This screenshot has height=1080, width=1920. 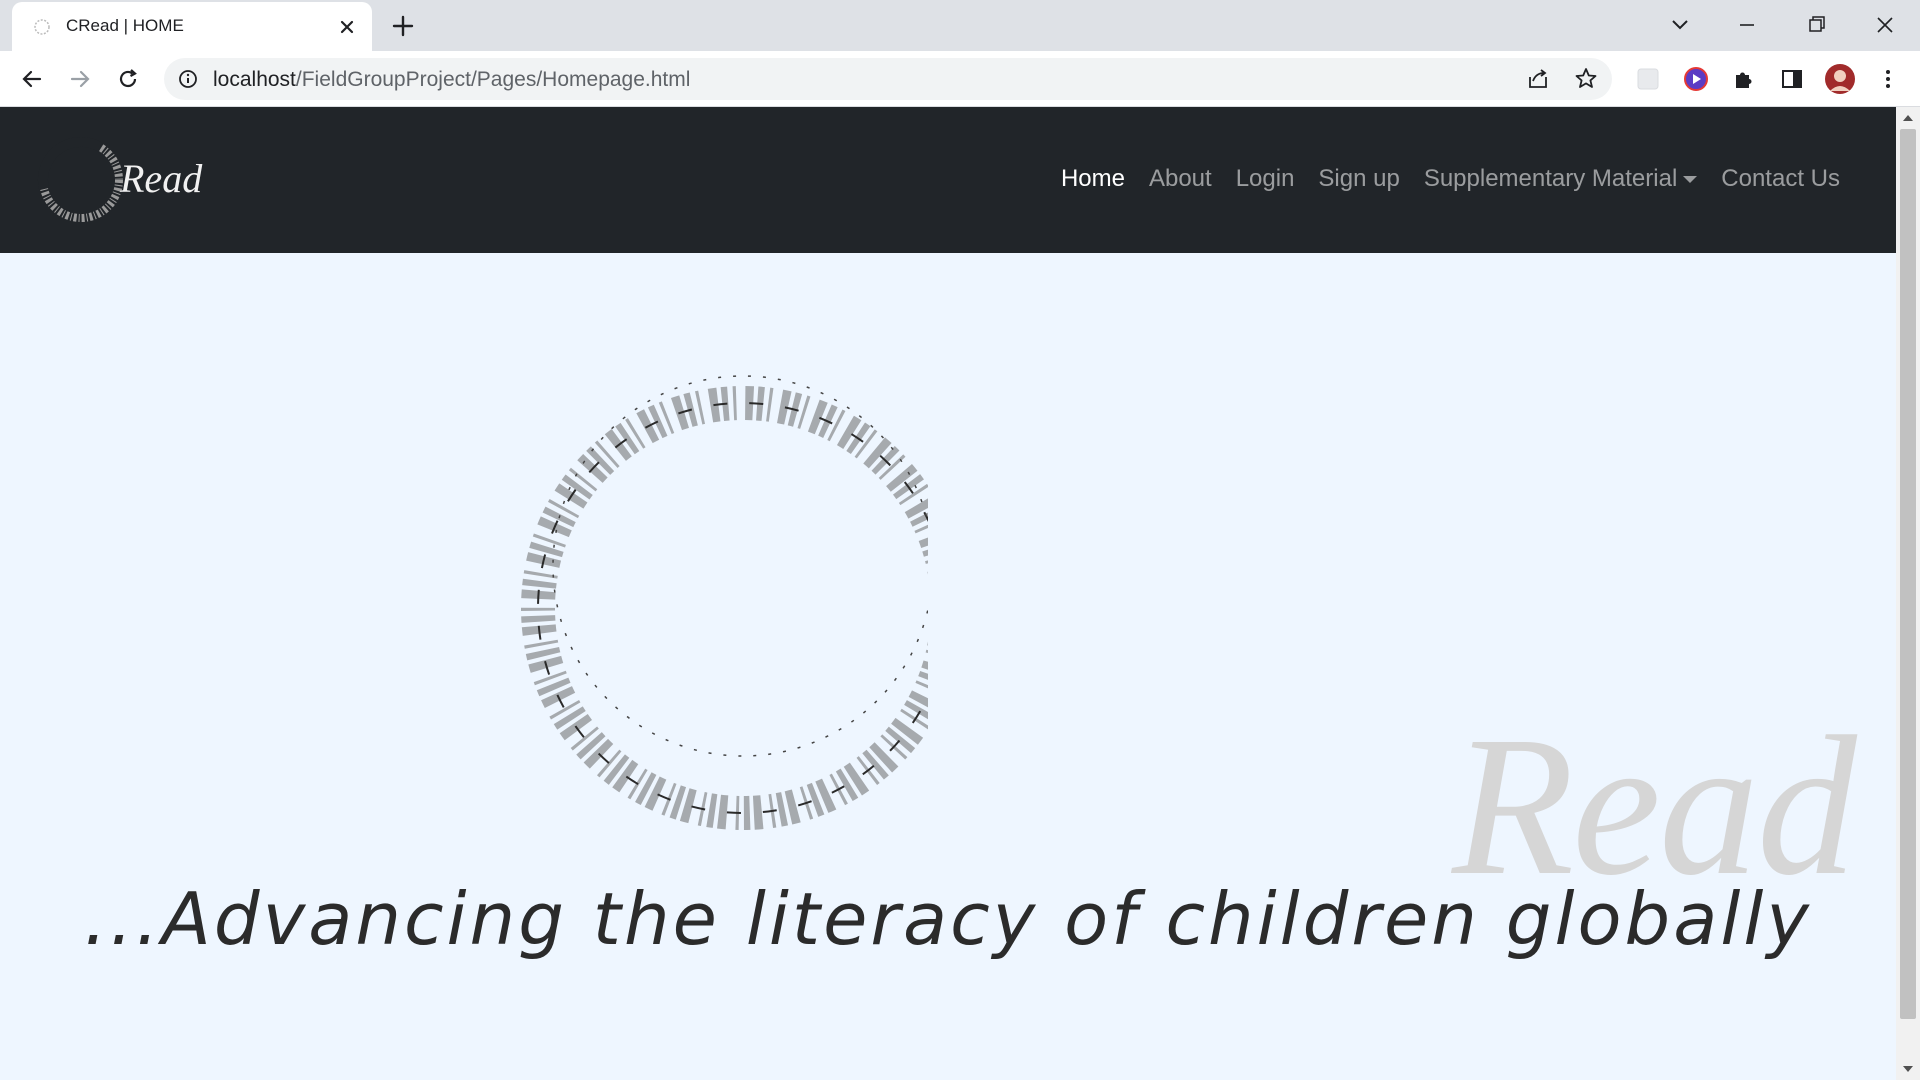 I want to click on nav-link-login: Login, so click(x=1265, y=179).